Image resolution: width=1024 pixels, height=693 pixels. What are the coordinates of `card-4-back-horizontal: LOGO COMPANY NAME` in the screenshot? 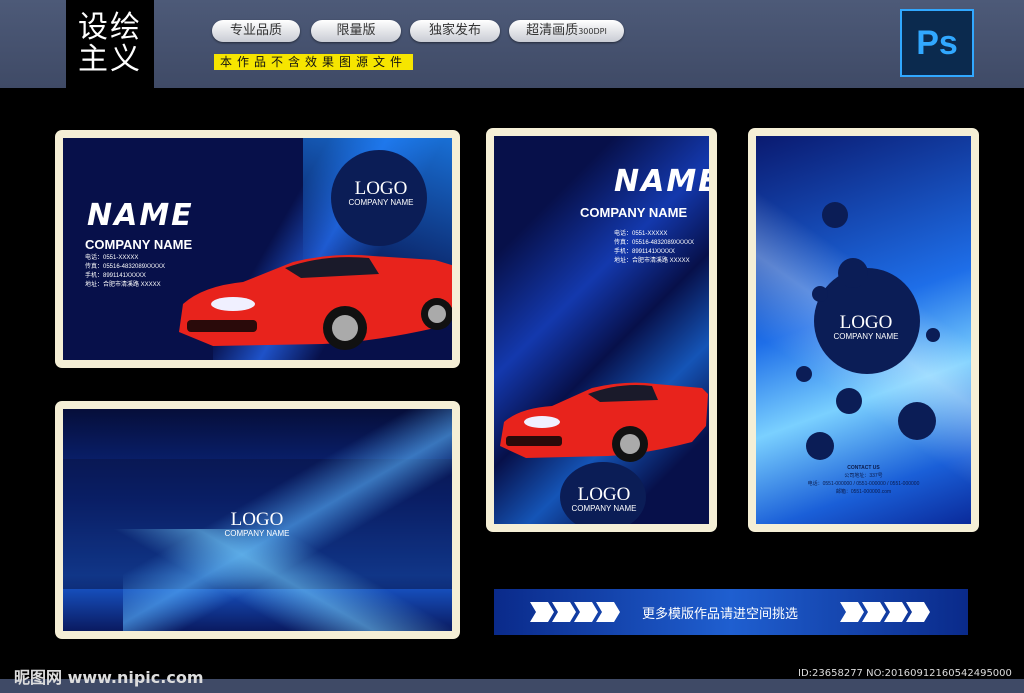 It's located at (257, 520).